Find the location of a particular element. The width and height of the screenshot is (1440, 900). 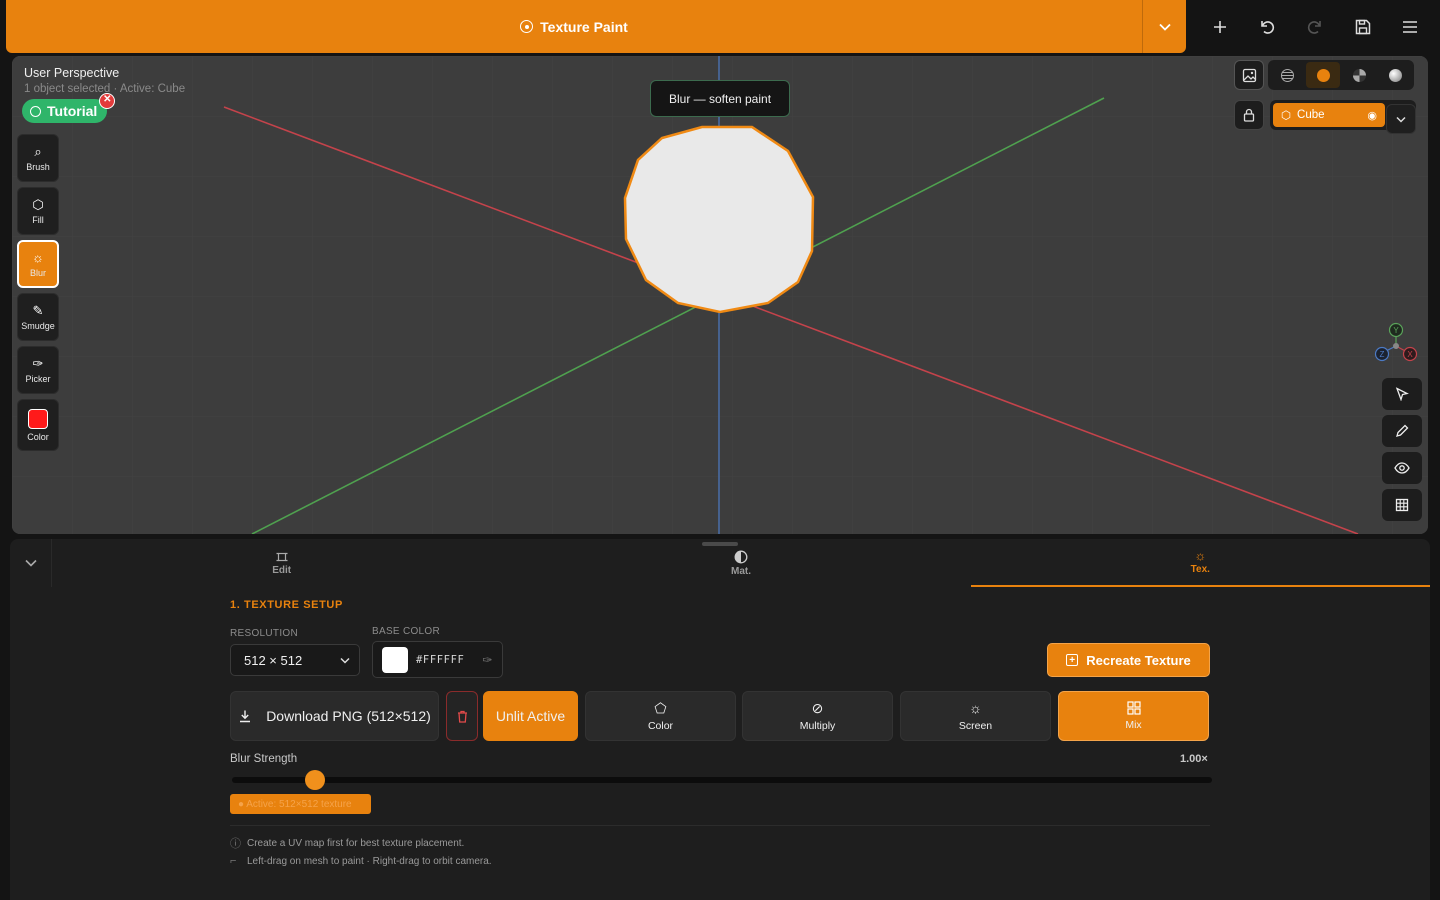

object-name: Cube is located at coordinates (1311, 115).